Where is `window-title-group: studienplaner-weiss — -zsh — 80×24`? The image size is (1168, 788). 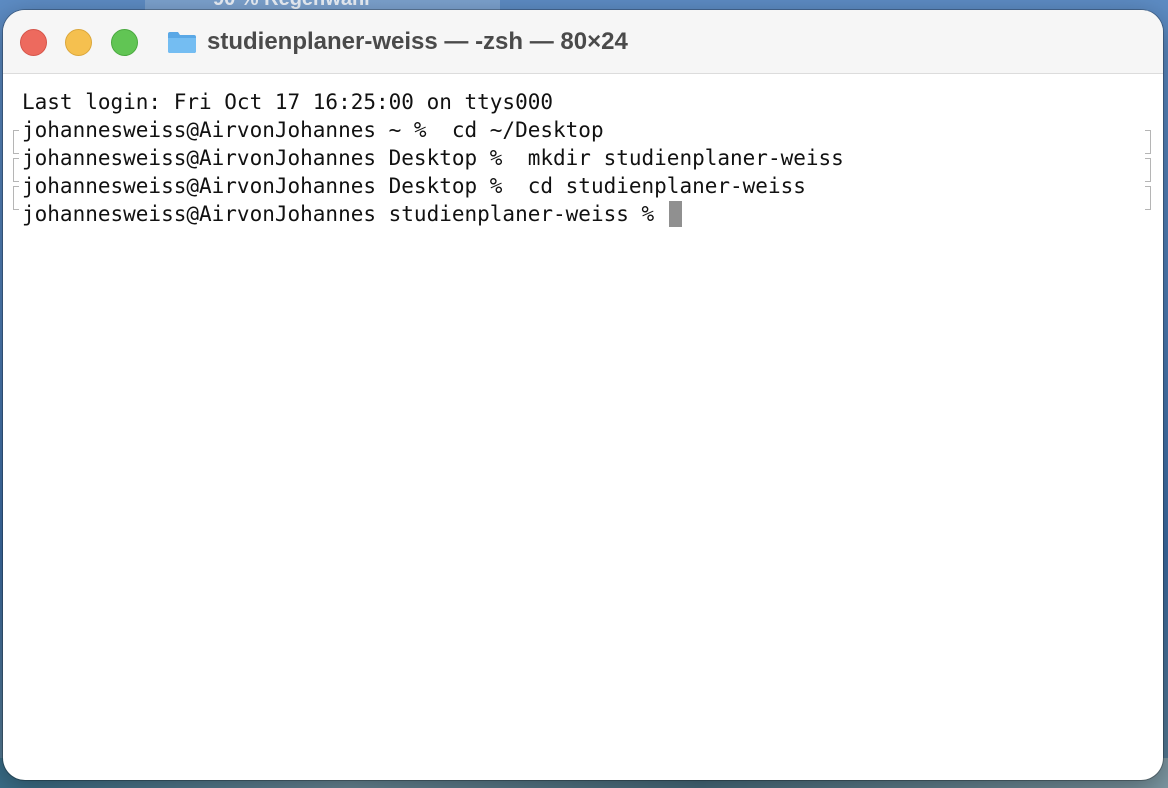
window-title-group: studienplaner-weiss — -zsh — 80×24 is located at coordinates (397, 42).